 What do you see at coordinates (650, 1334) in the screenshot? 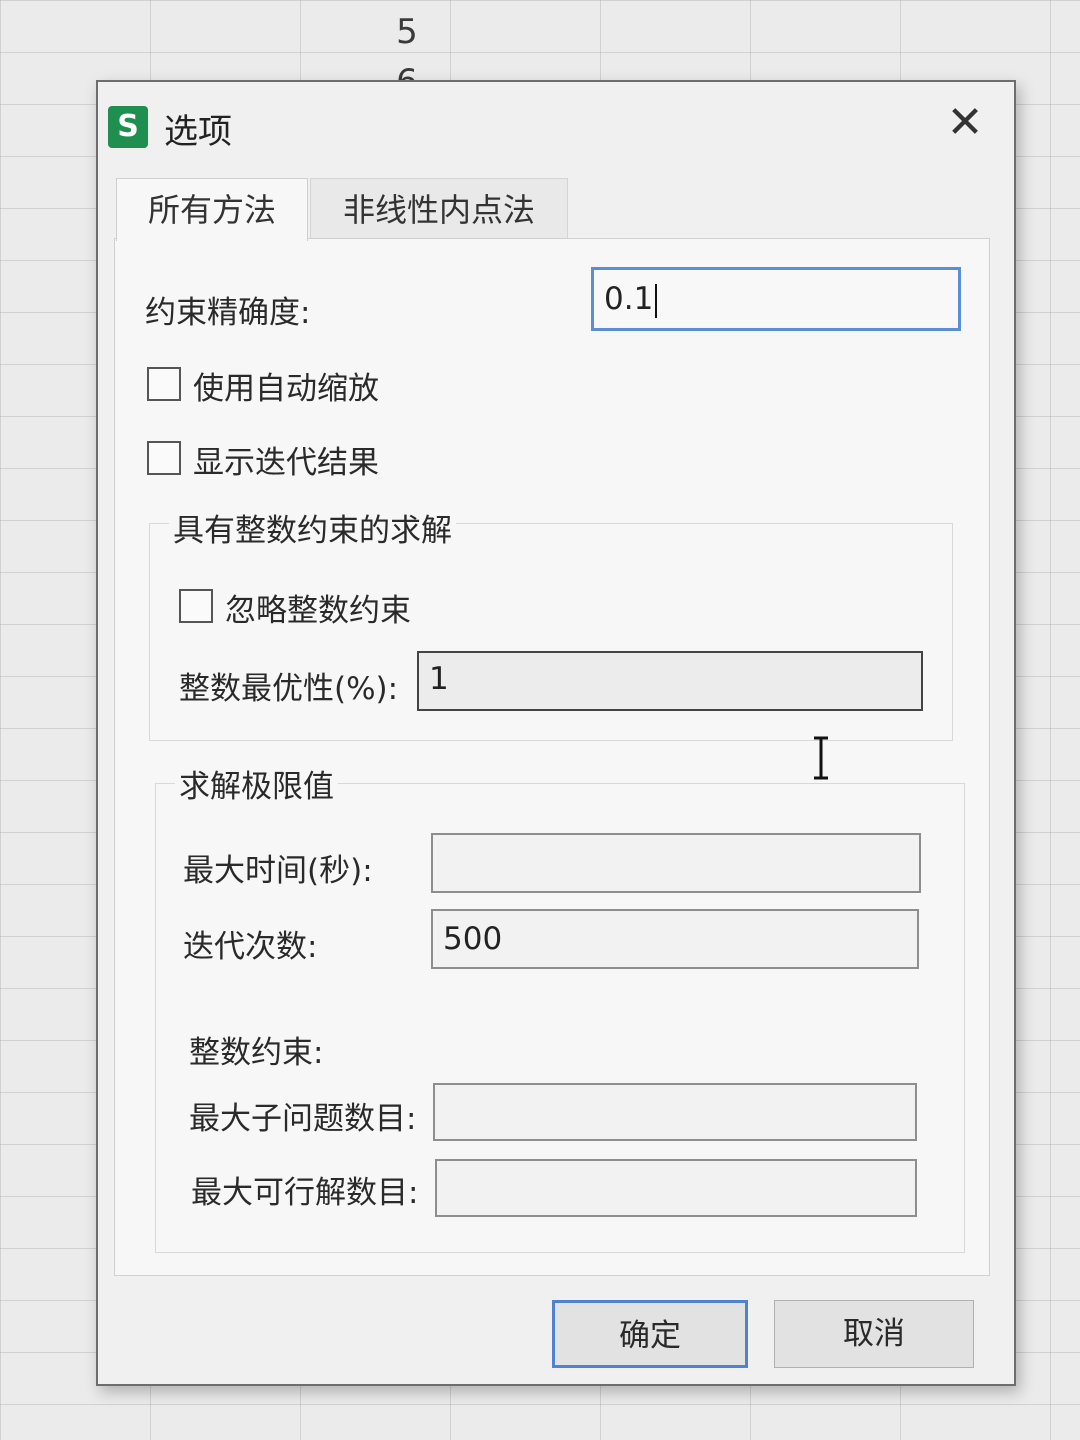
I see `ok-button: 确定` at bounding box center [650, 1334].